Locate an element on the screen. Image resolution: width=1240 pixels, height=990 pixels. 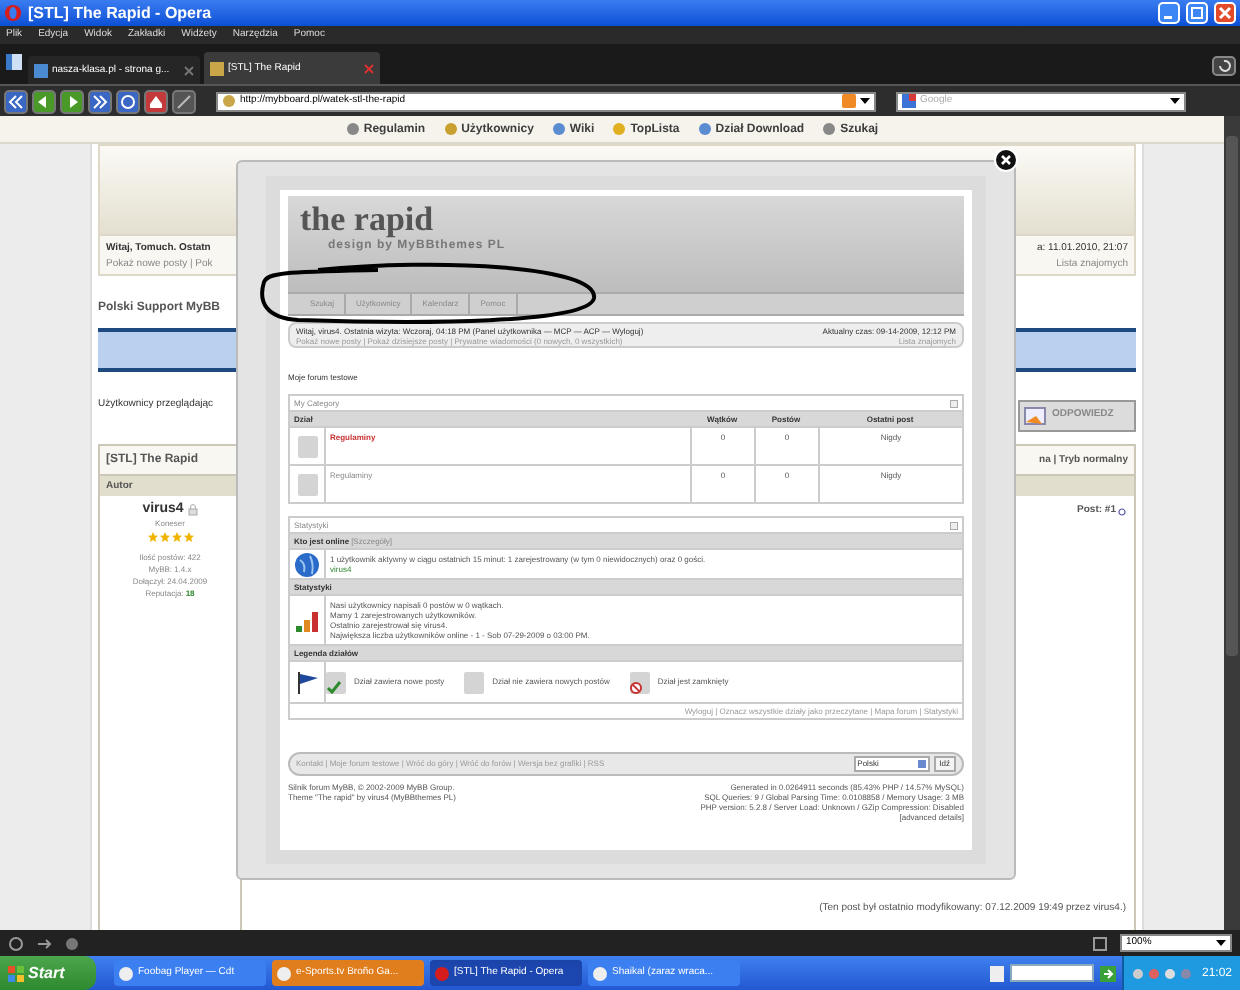
windows-logo-icon is located at coordinates (16, 973).